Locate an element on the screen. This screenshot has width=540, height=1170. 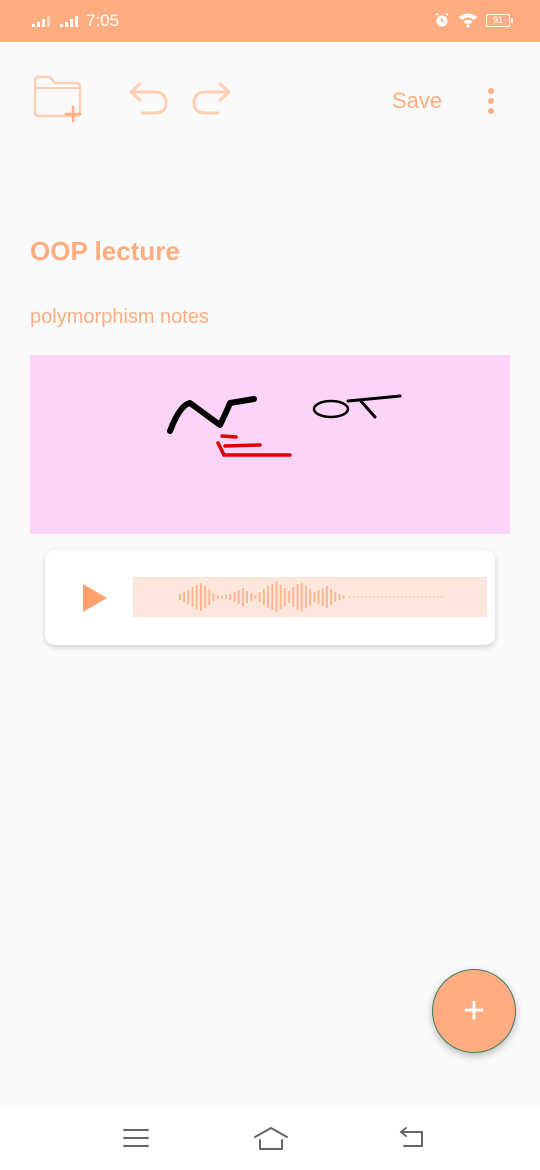
status-bar: 7:05 91 is located at coordinates (270, 21).